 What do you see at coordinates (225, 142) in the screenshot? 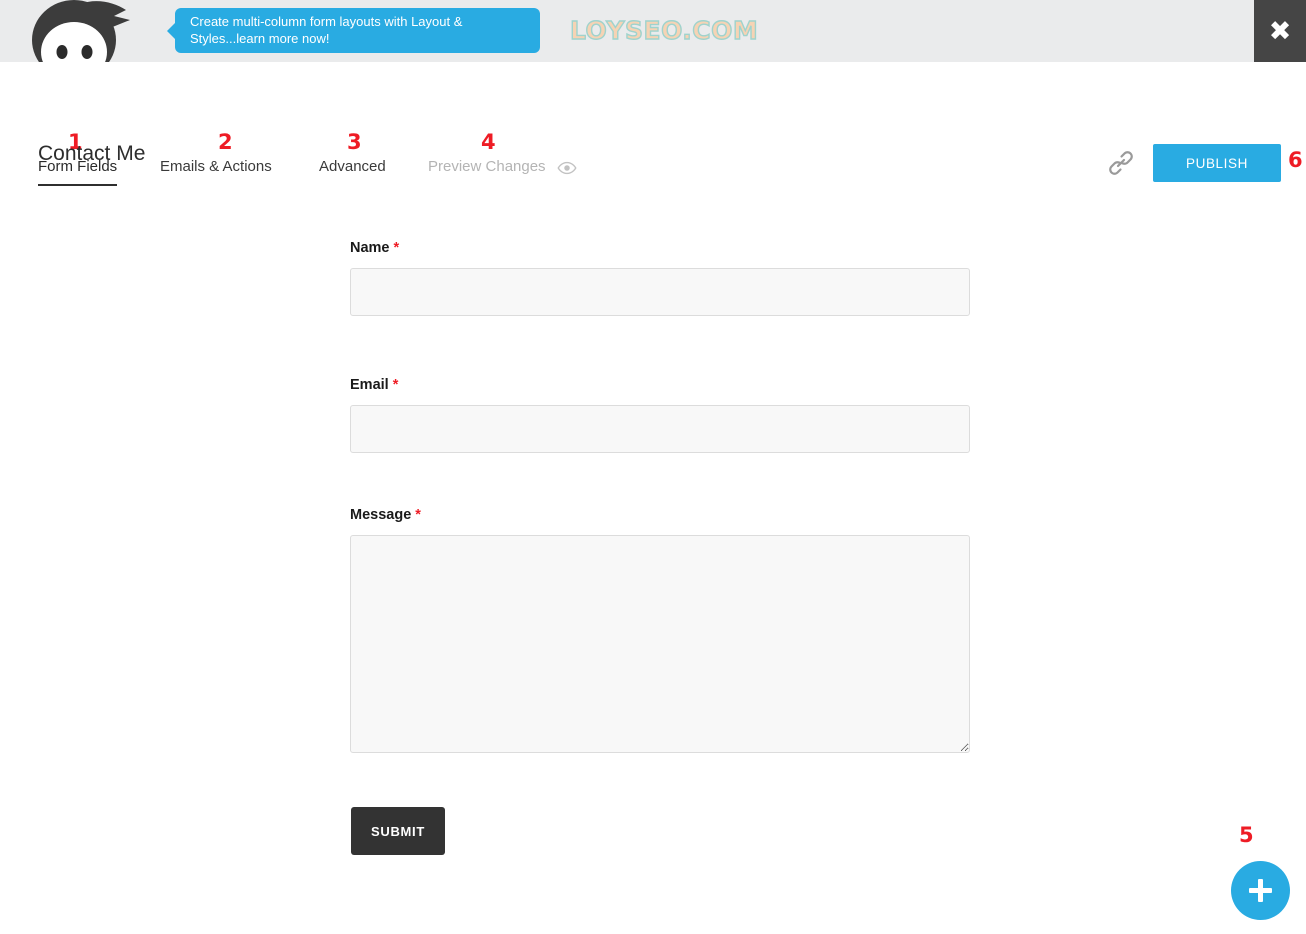
I see `annotation-2: 2` at bounding box center [225, 142].